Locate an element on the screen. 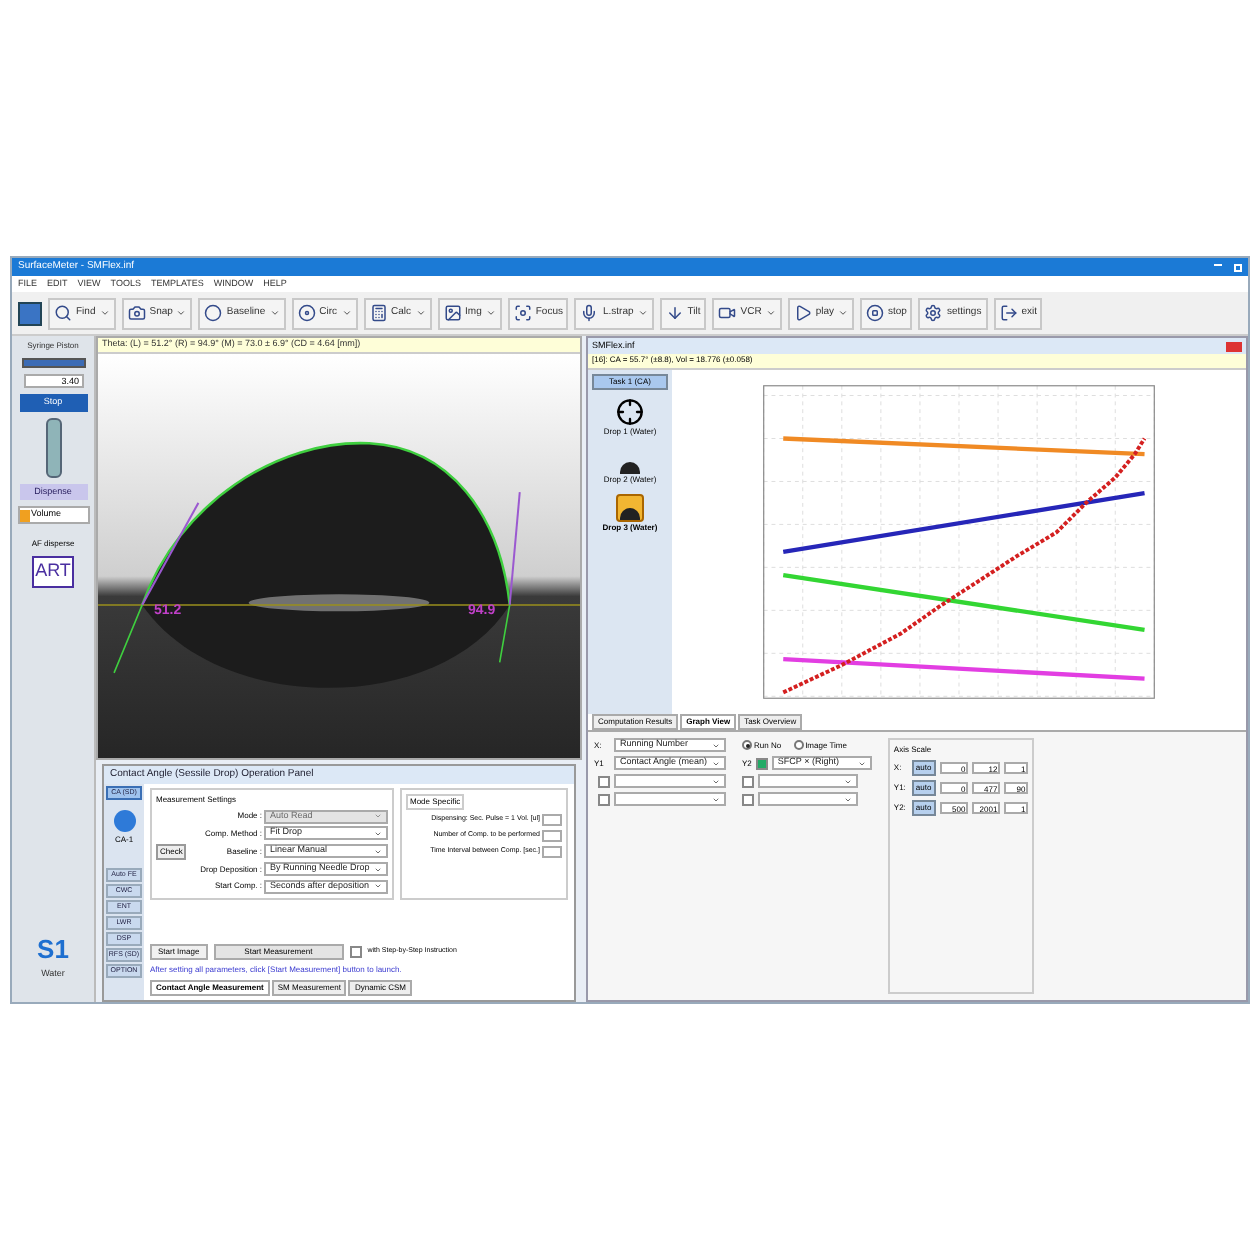 The height and width of the screenshot is (1260, 1260). syringe-icon is located at coordinates (53, 363).